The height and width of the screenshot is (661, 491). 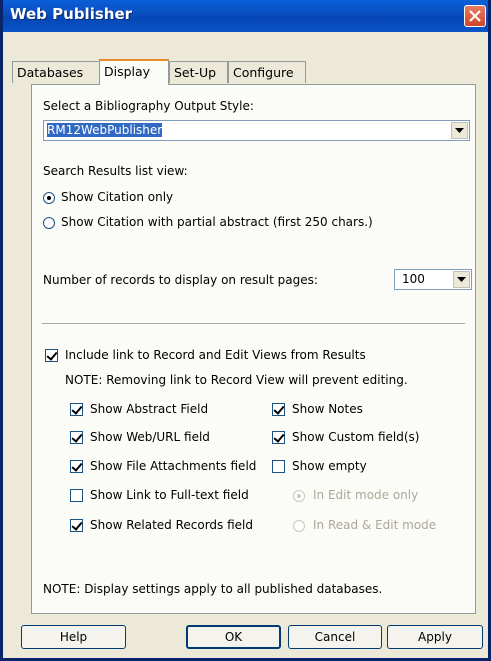 I want to click on dropdown-arrow, so click(x=459, y=130).